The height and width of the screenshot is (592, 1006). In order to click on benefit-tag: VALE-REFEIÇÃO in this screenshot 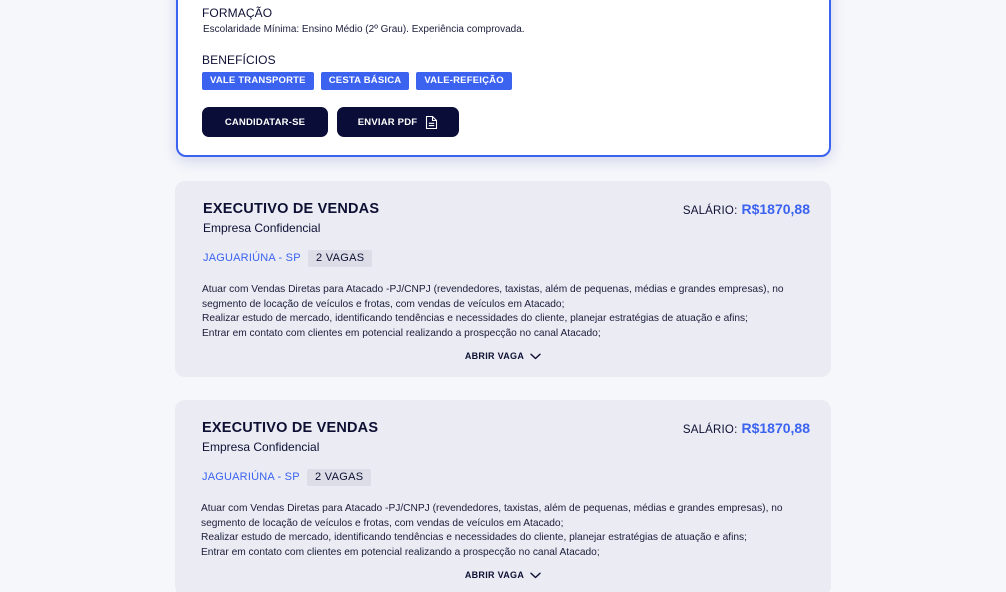, I will do `click(464, 81)`.